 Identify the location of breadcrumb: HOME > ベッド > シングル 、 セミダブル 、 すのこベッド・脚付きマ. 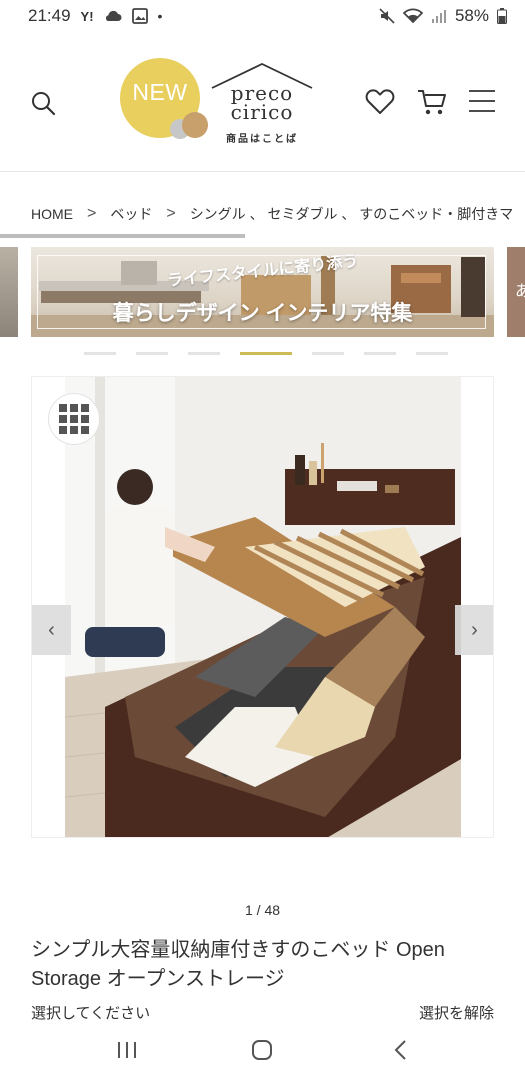
(262, 214).